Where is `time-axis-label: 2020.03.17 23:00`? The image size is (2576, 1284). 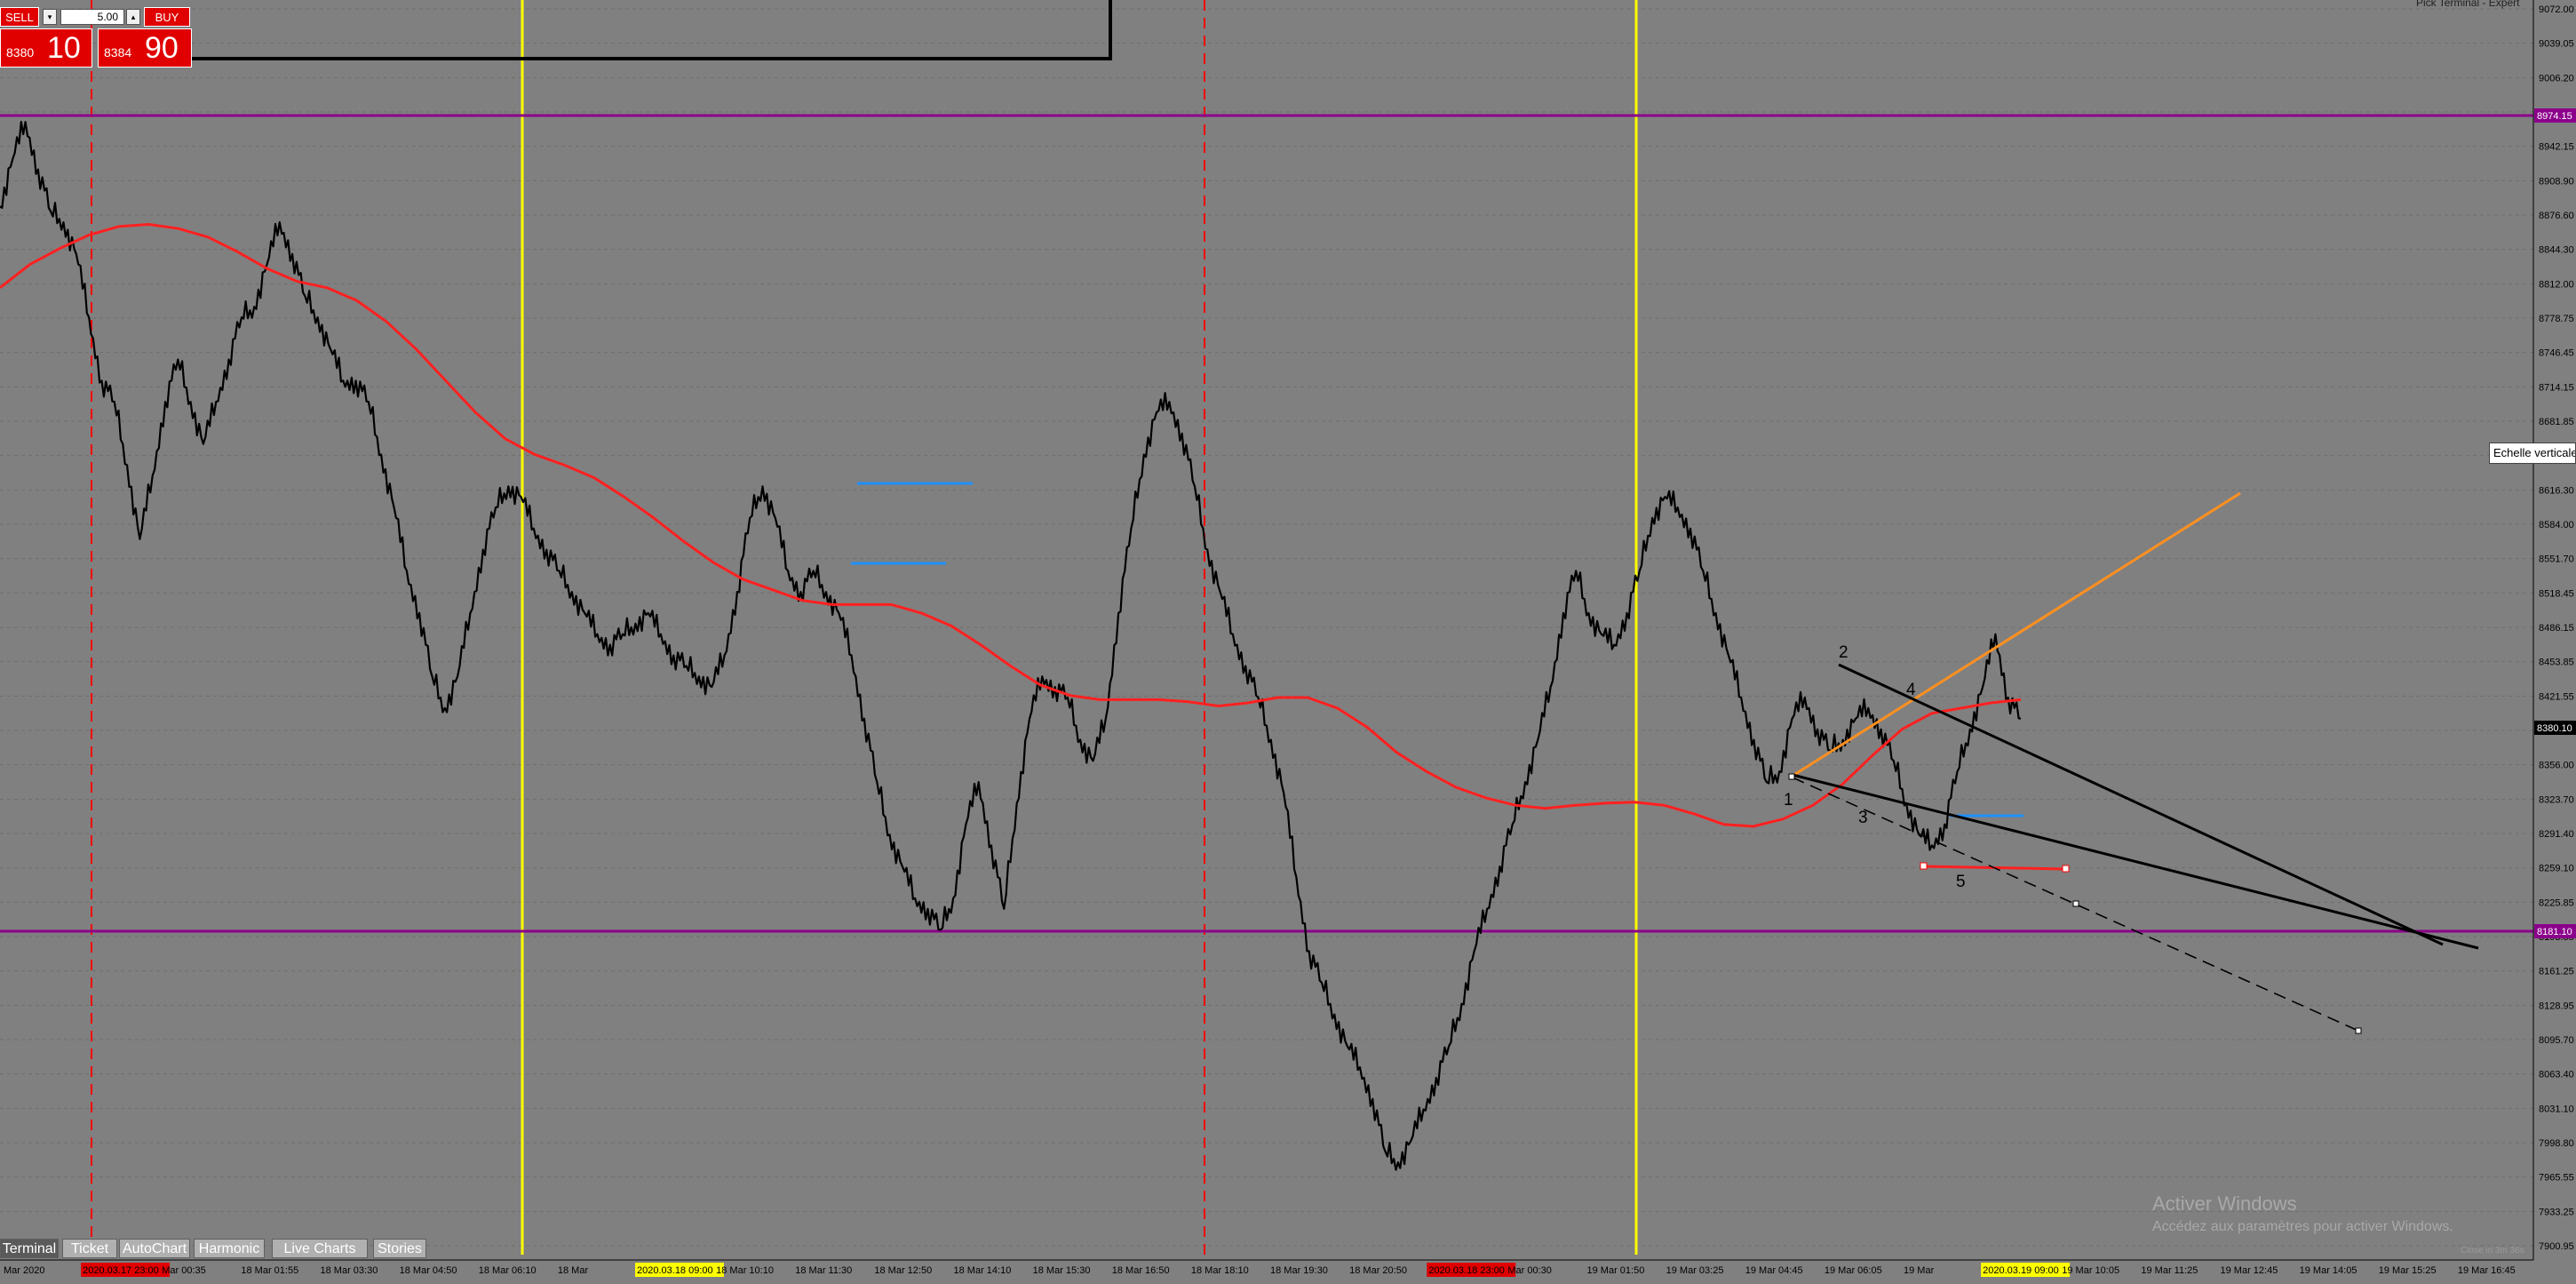
time-axis-label: 2020.03.17 23:00 is located at coordinates (121, 1270).